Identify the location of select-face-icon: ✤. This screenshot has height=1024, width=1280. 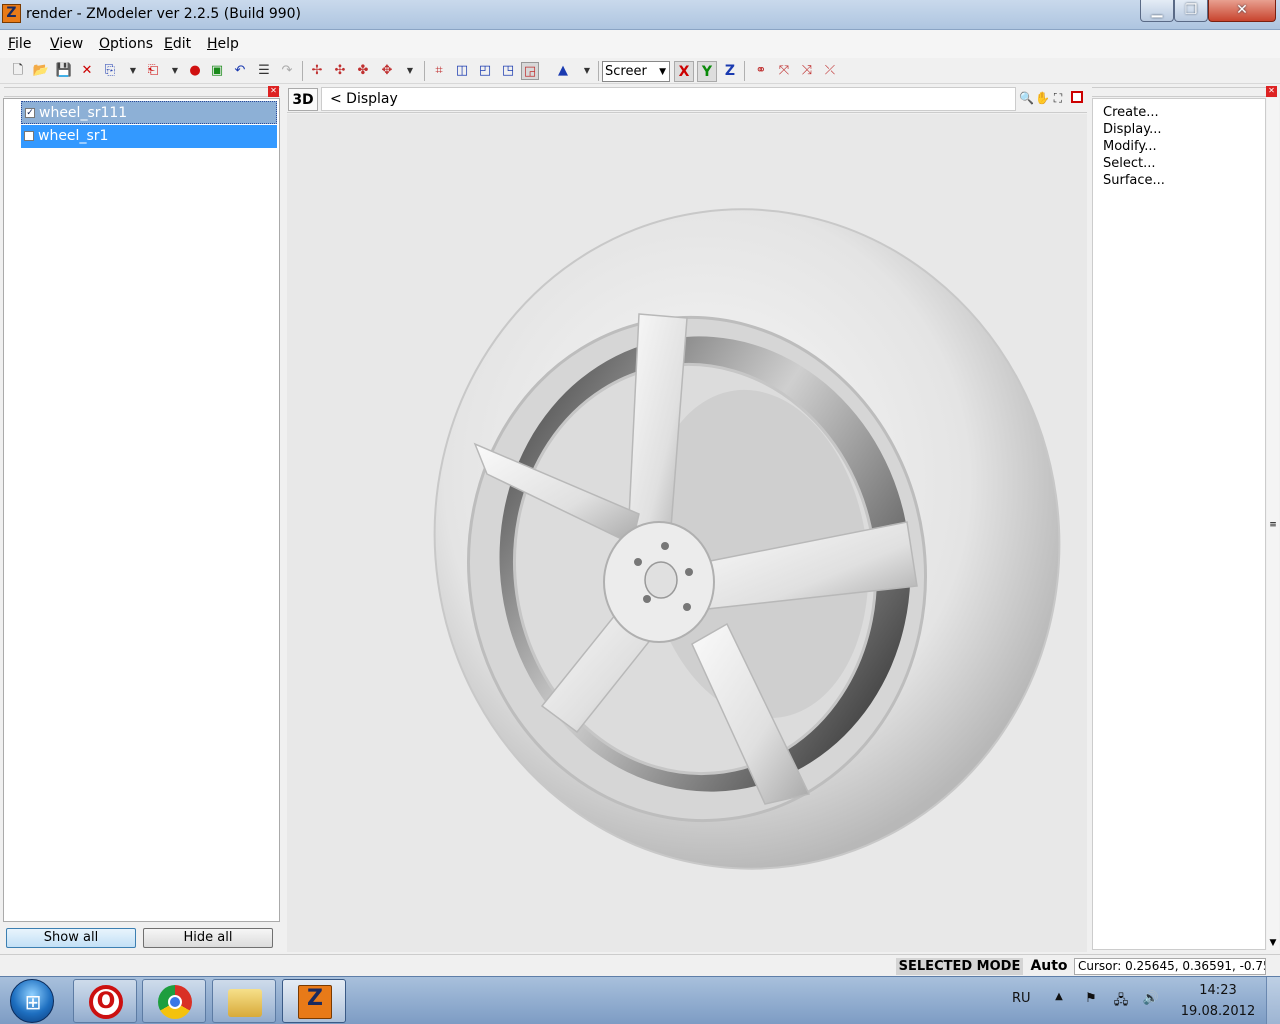
(363, 71).